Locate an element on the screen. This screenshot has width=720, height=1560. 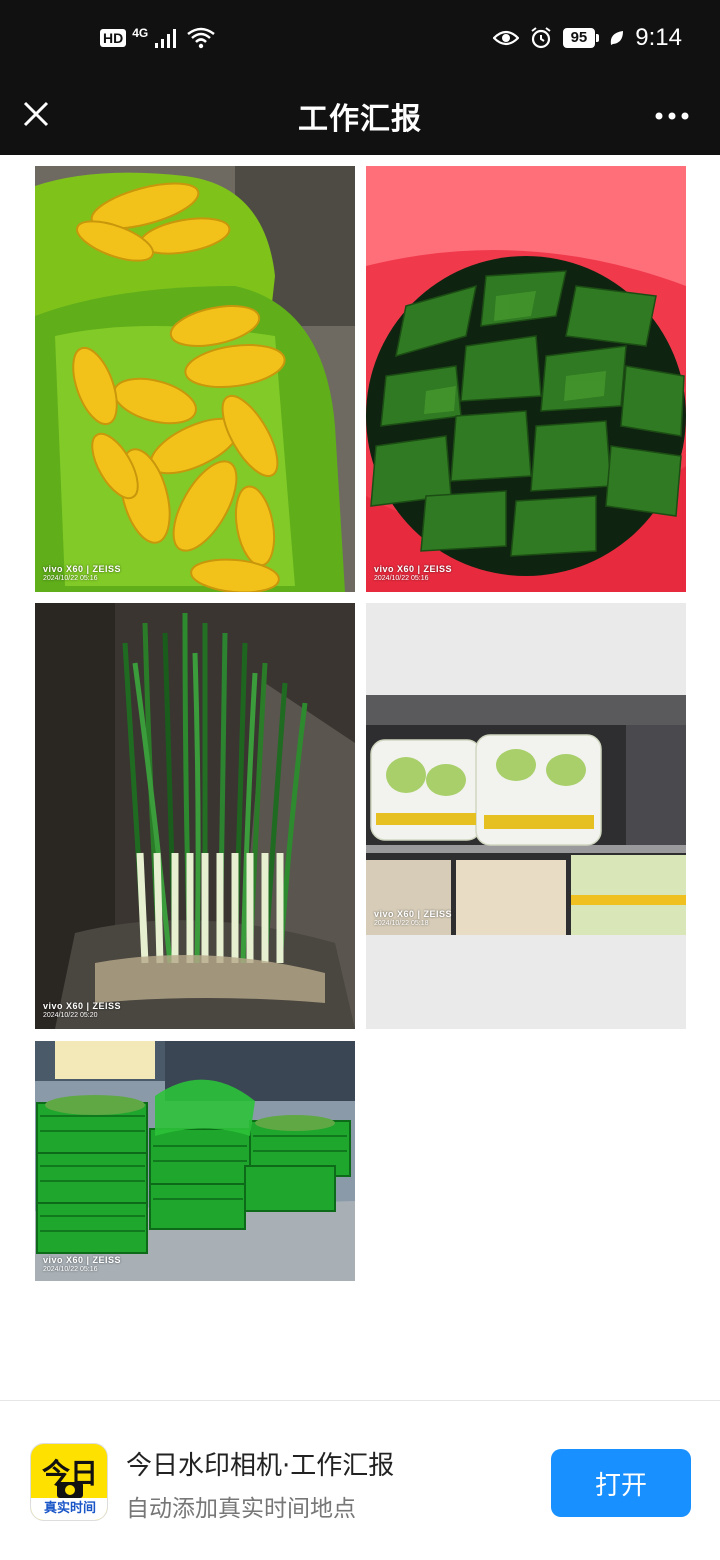
battery-icon: 95 is located at coordinates (581, 38).